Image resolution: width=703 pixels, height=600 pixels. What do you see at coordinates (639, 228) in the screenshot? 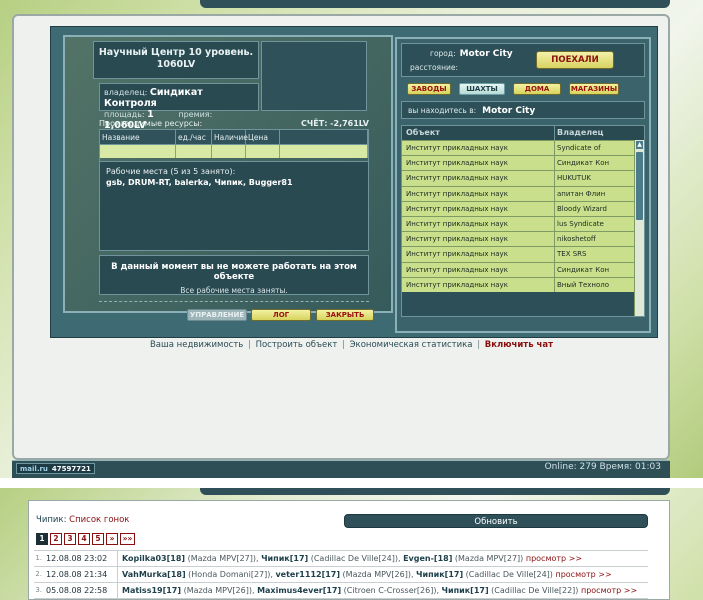
I see `list-scrollbar: ▲` at bounding box center [639, 228].